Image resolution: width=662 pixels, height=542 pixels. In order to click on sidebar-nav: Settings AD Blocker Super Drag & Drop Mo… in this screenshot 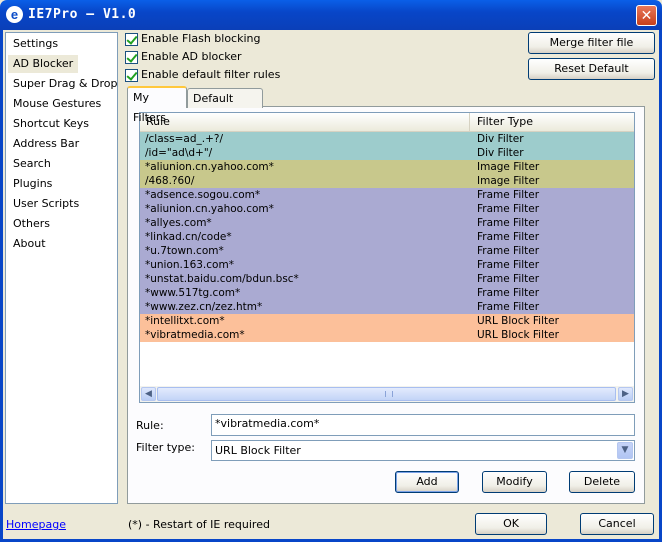, I will do `click(61, 268)`.